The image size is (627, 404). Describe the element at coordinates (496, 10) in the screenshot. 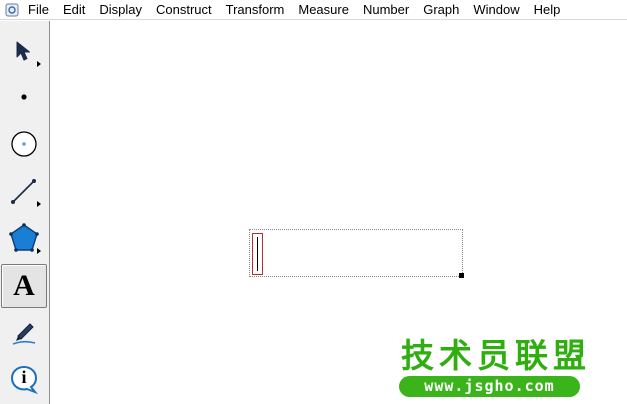

I see `menu-window: Window` at that location.